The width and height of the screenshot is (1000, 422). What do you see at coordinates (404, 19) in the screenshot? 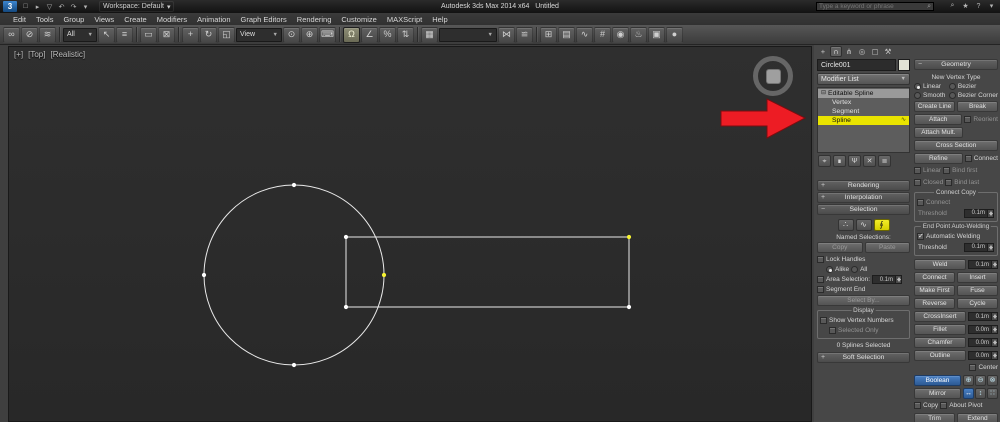
I see `menu-item: MAXScript` at bounding box center [404, 19].